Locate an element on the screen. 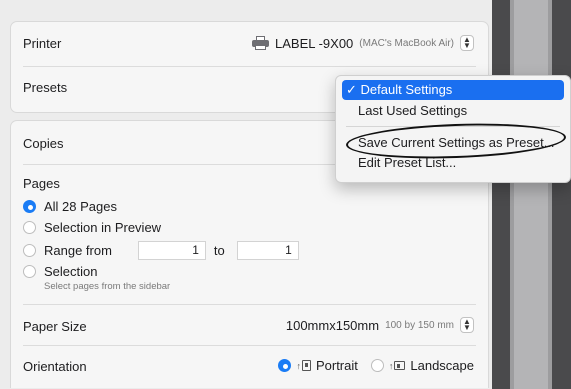 Image resolution: width=571 pixels, height=389 pixels. copies-label: Copies is located at coordinates (43, 143).